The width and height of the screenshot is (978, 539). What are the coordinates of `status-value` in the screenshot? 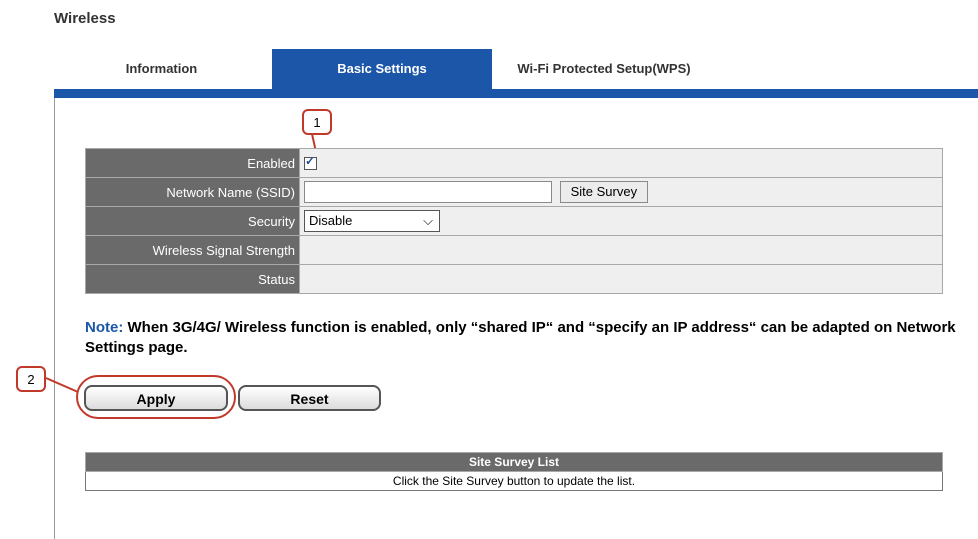 It's located at (621, 279).